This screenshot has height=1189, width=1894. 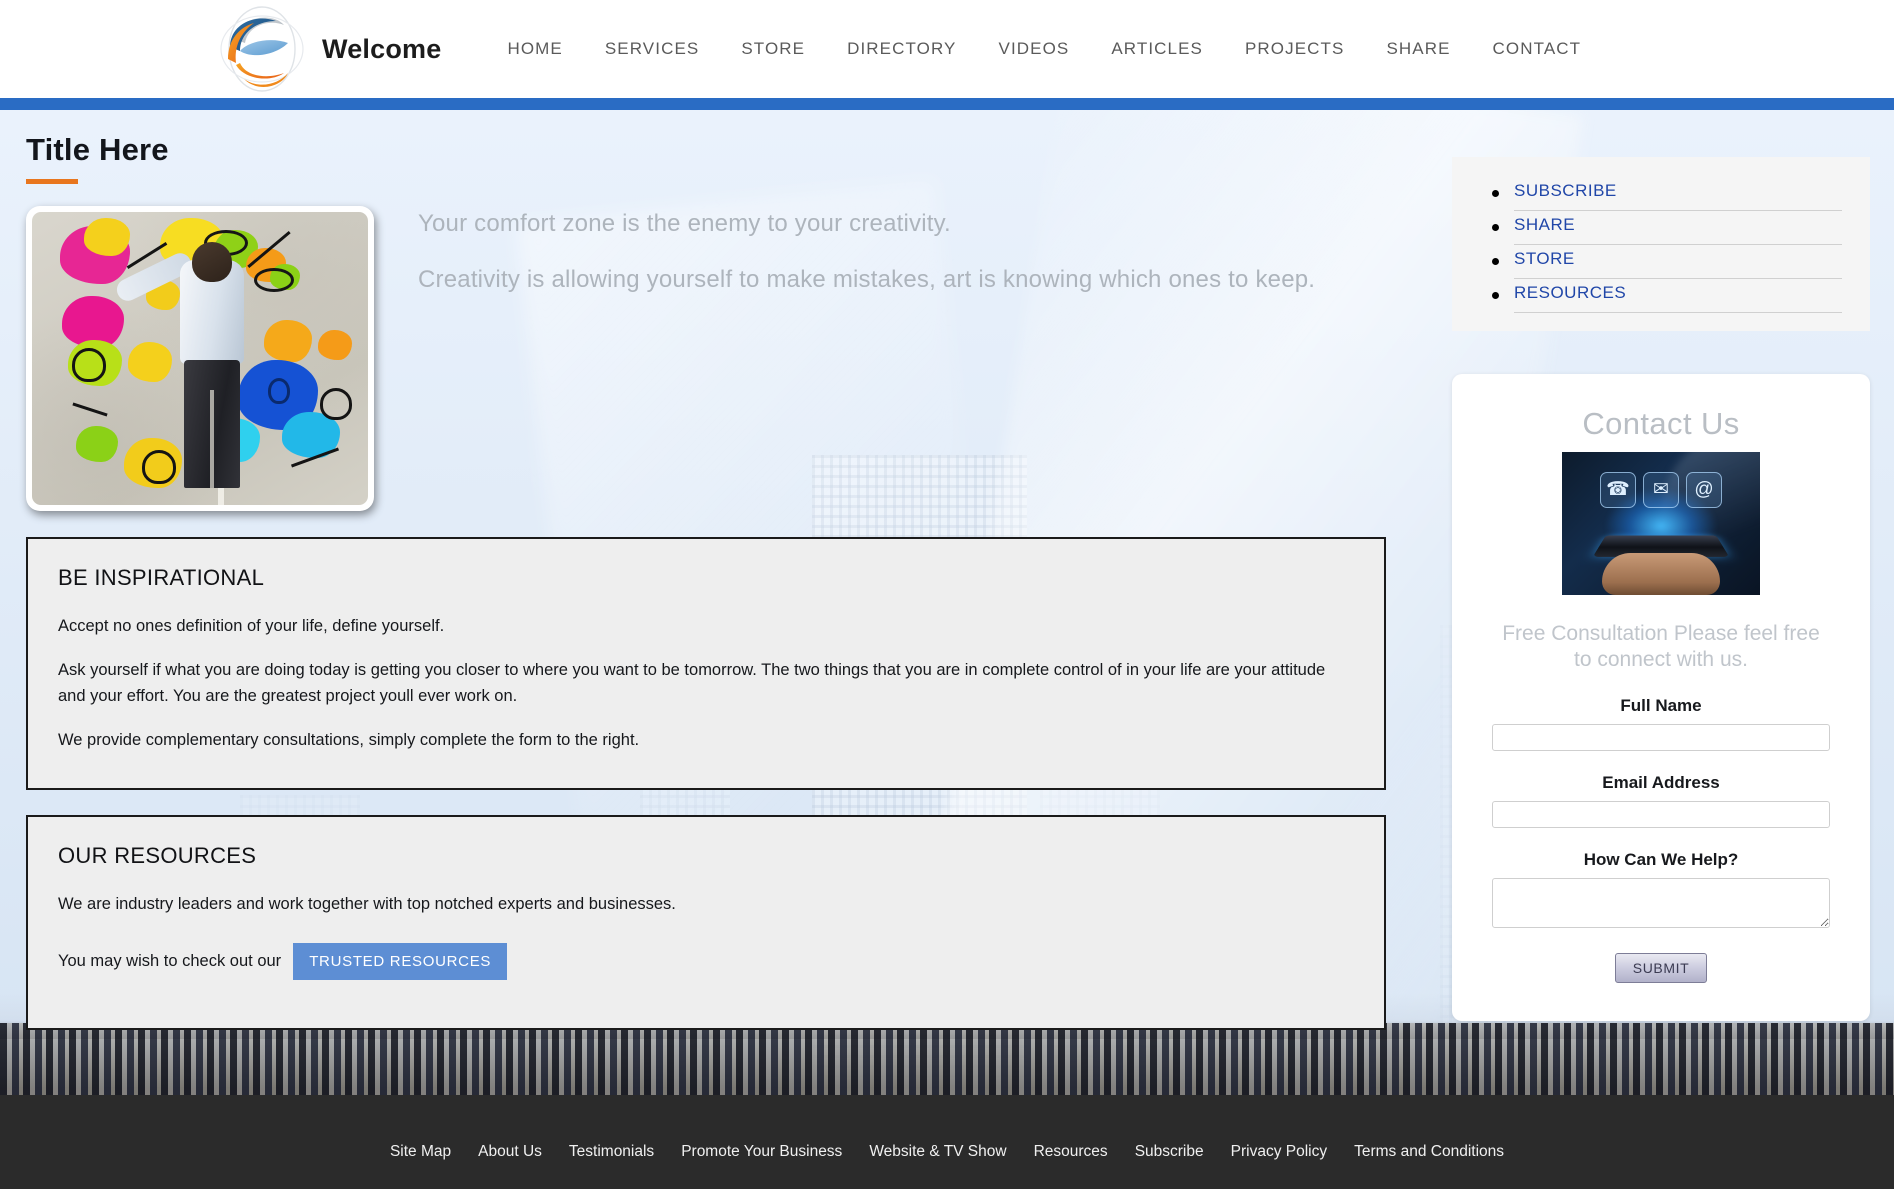 I want to click on creativity-artwork-image, so click(x=200, y=358).